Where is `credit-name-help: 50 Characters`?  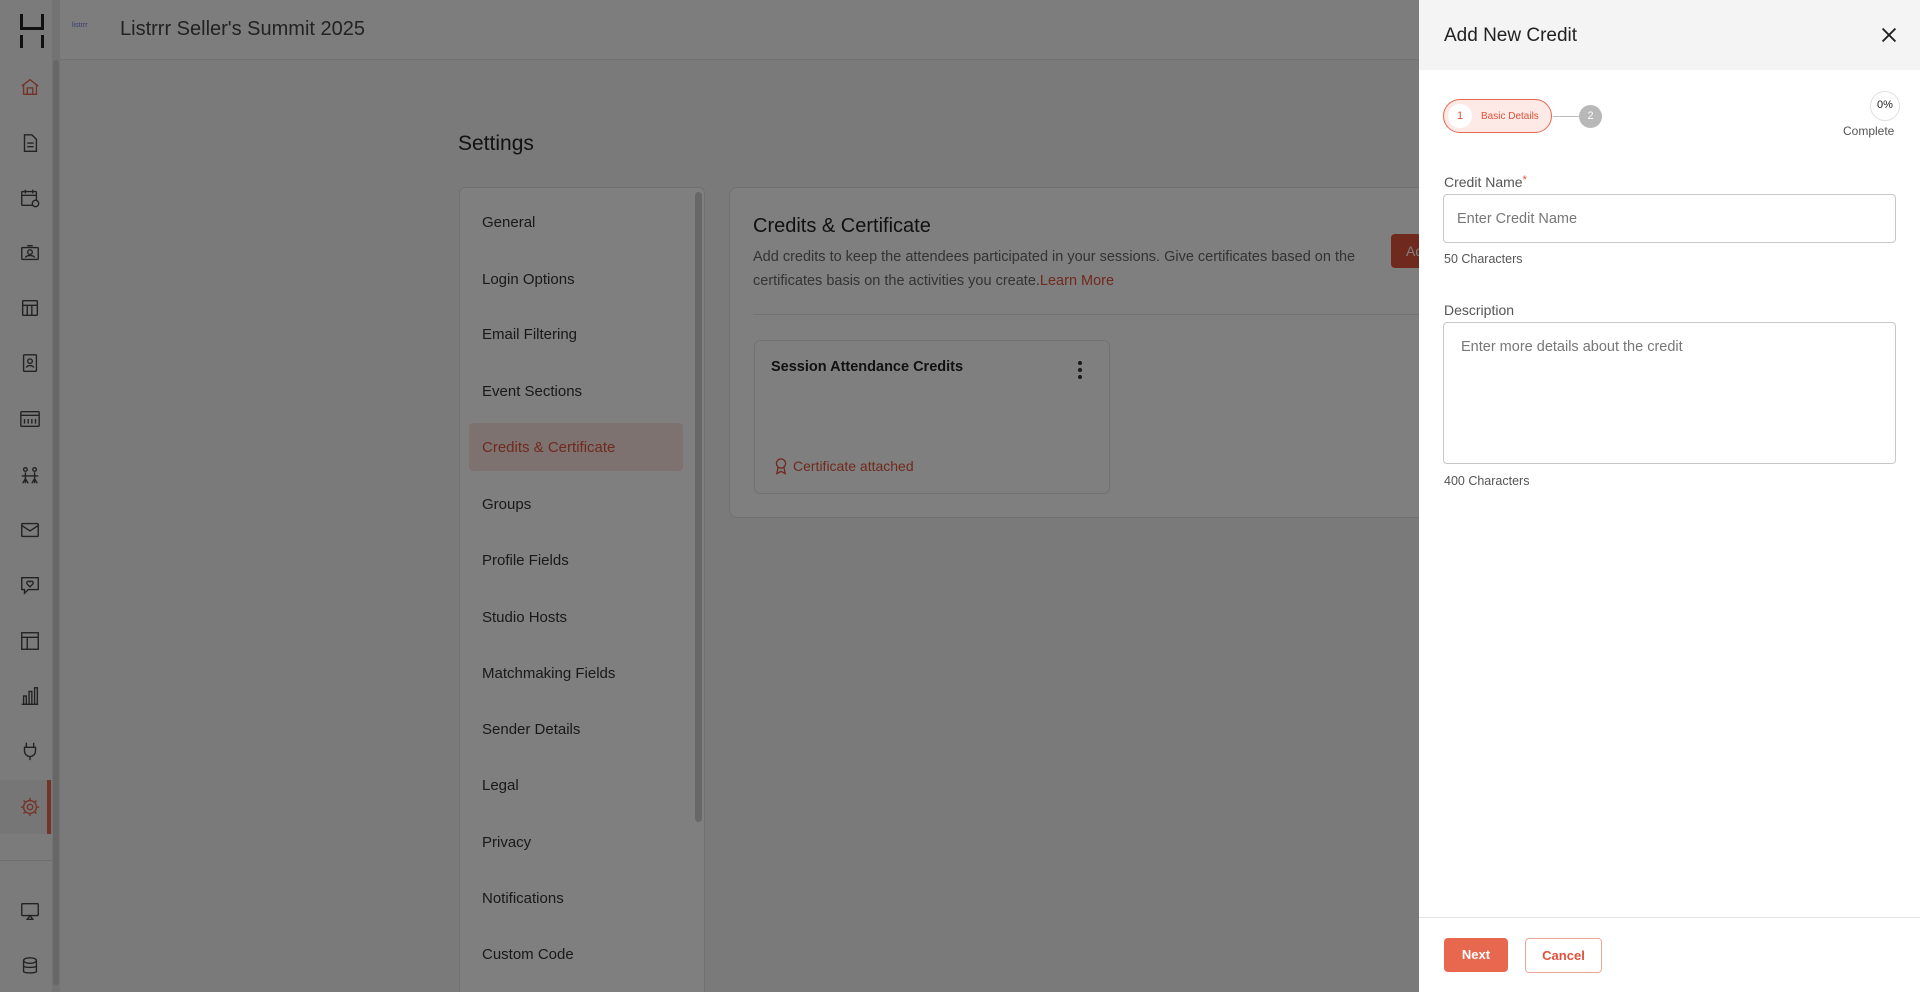
credit-name-help: 50 Characters is located at coordinates (1483, 259).